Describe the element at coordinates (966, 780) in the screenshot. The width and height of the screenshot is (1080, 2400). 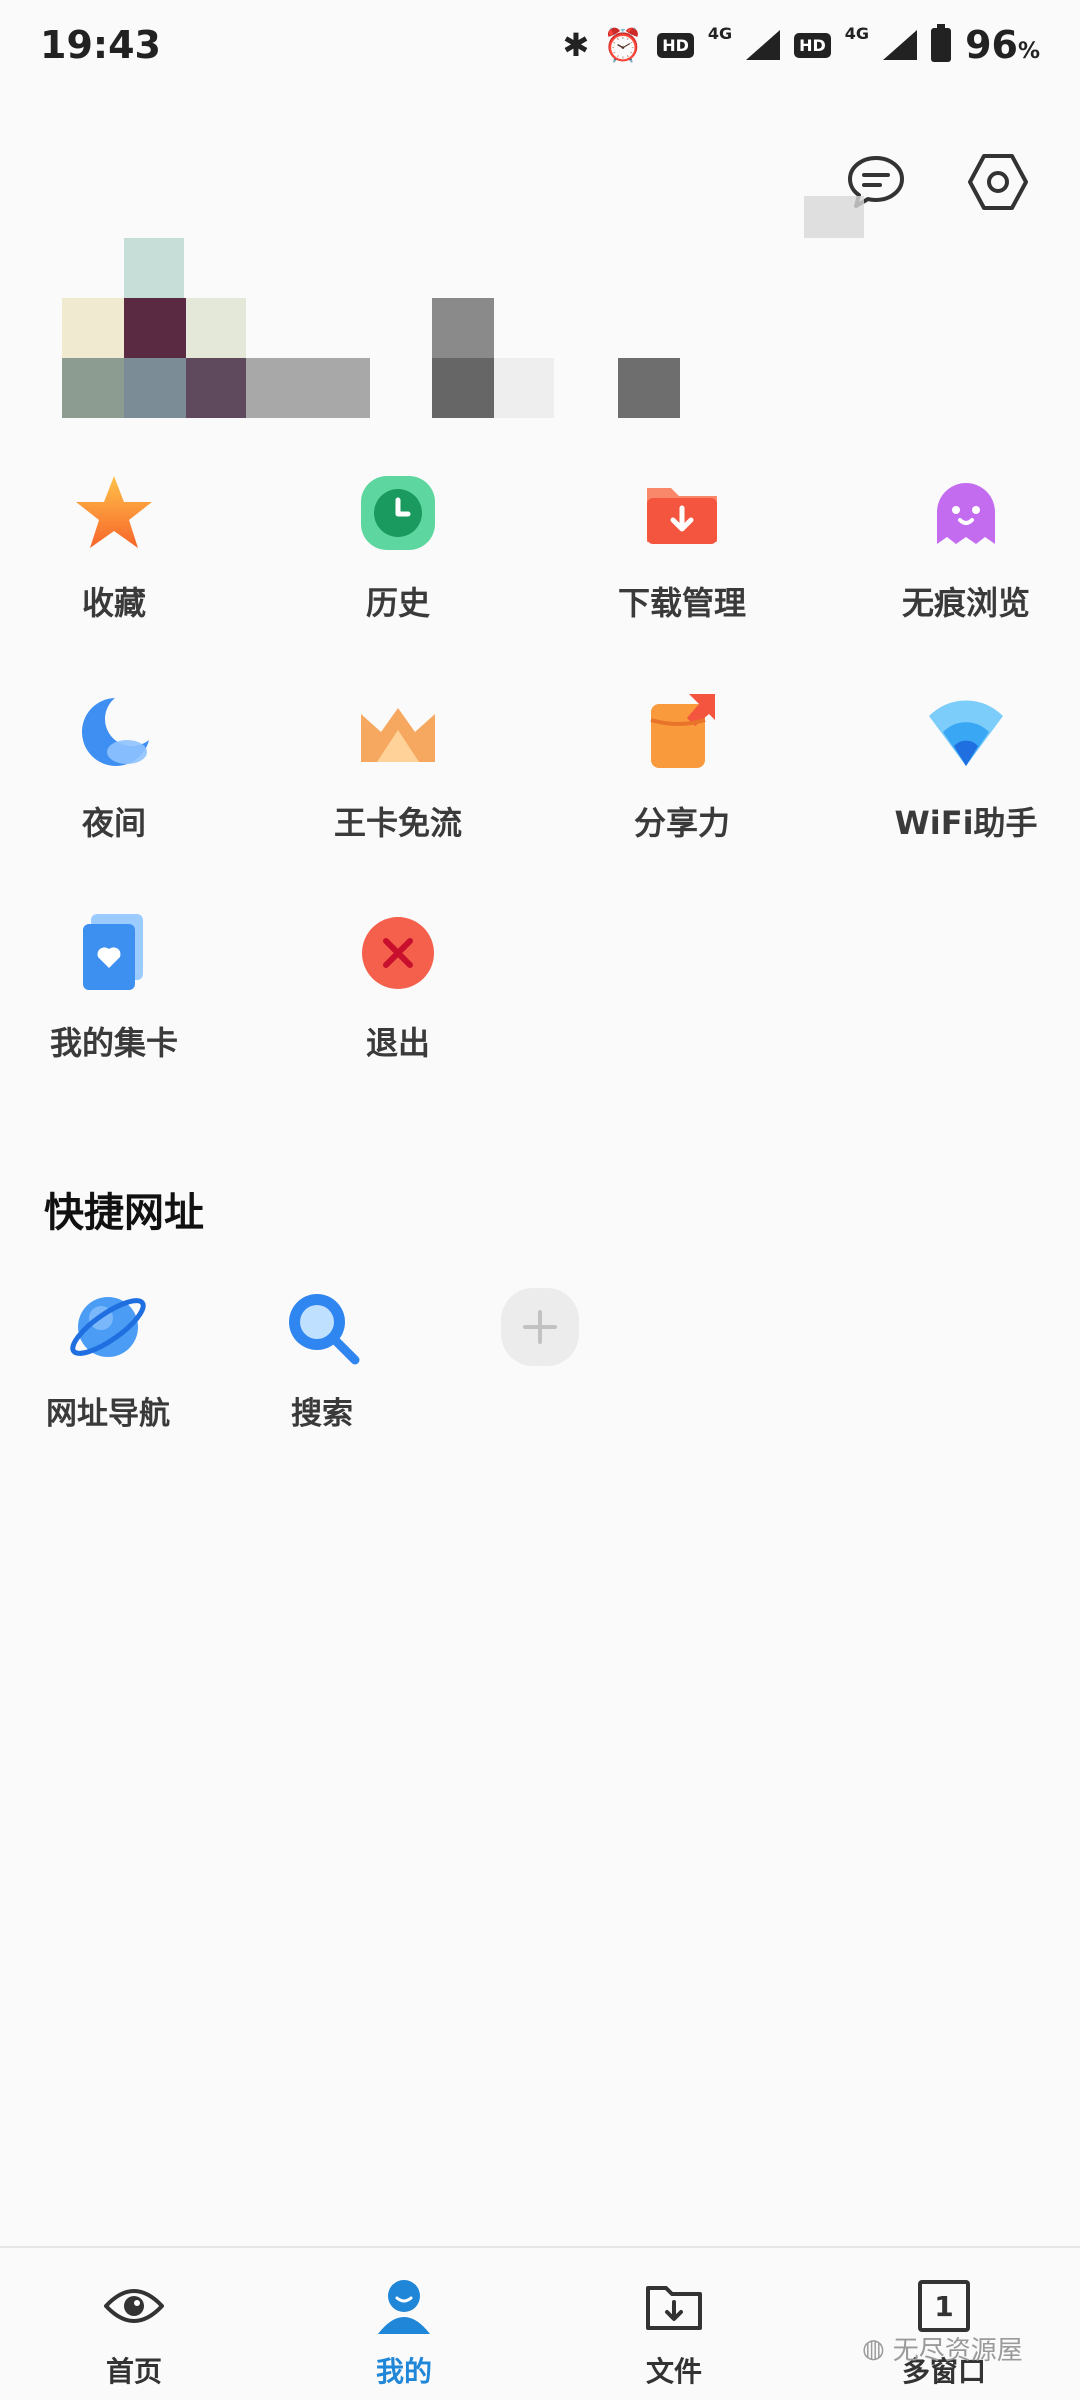
I see `wifi-assistant-item: WiFi助手` at that location.